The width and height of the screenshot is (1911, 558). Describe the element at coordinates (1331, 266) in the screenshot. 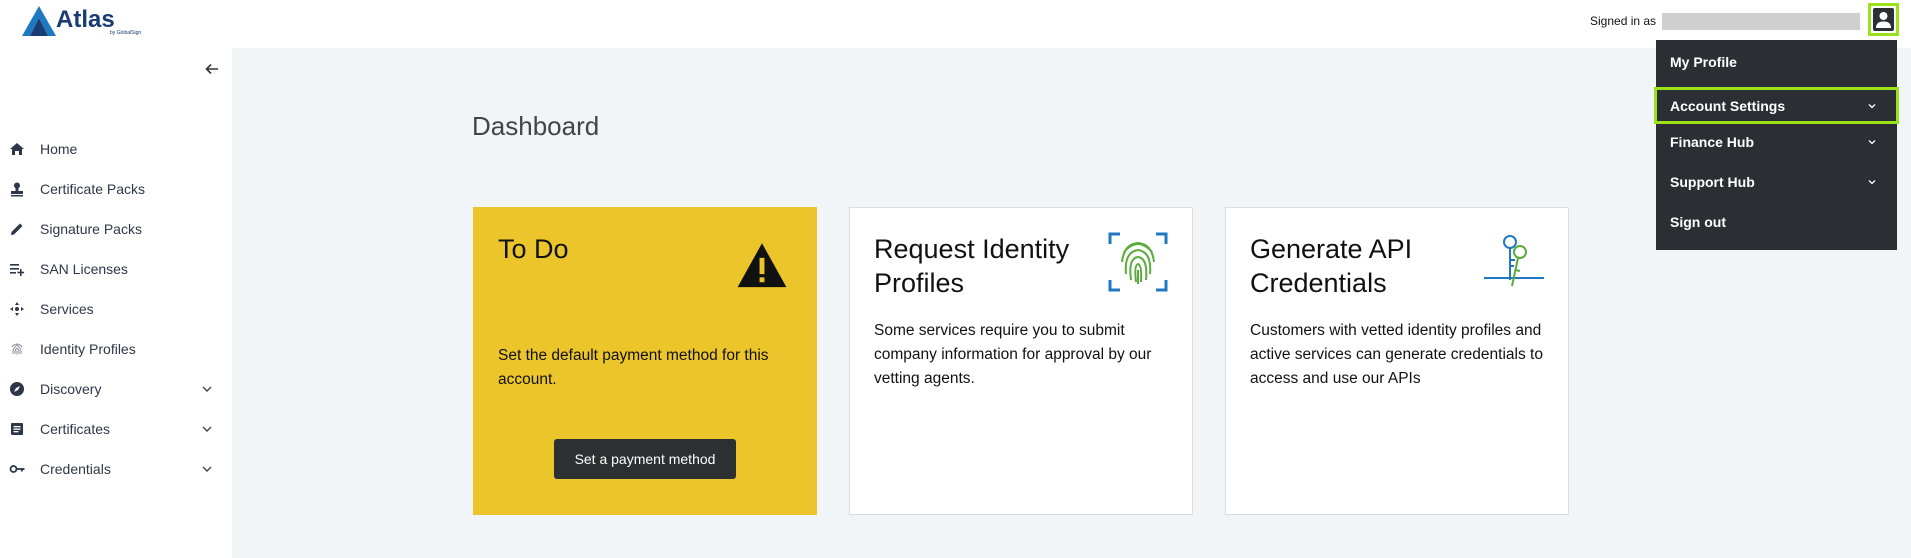

I see `card-title: Generate API Credentials` at that location.